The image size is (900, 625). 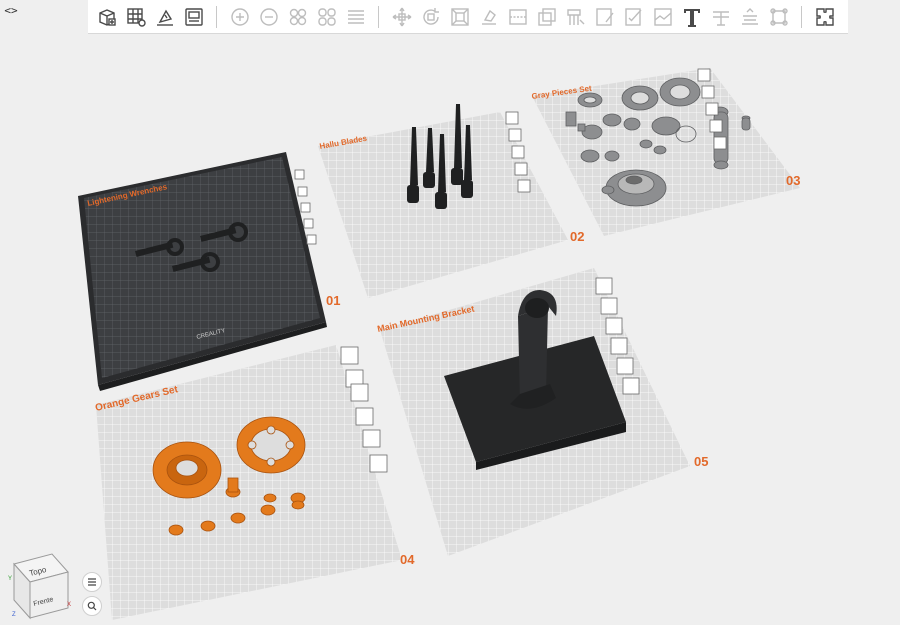 I want to click on menu-button, so click(x=92, y=582).